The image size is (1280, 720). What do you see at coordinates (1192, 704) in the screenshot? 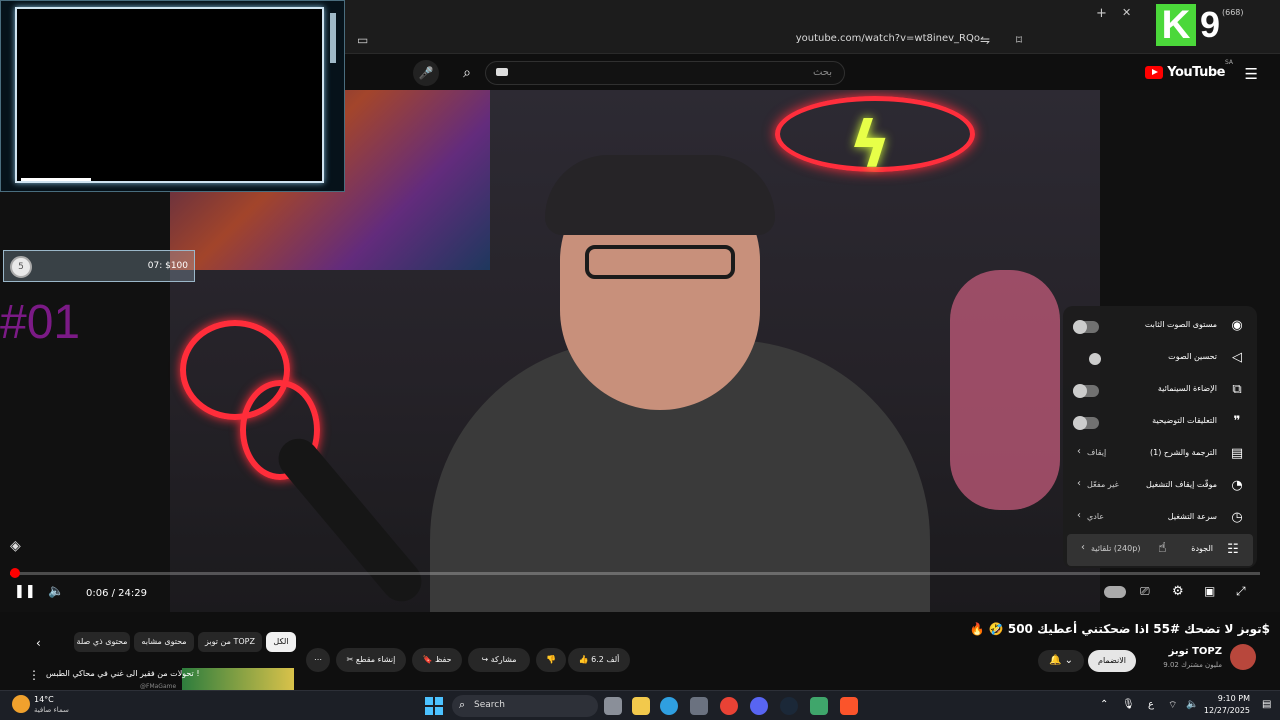
I see `volume-tray-icon: 🔈` at bounding box center [1192, 704].